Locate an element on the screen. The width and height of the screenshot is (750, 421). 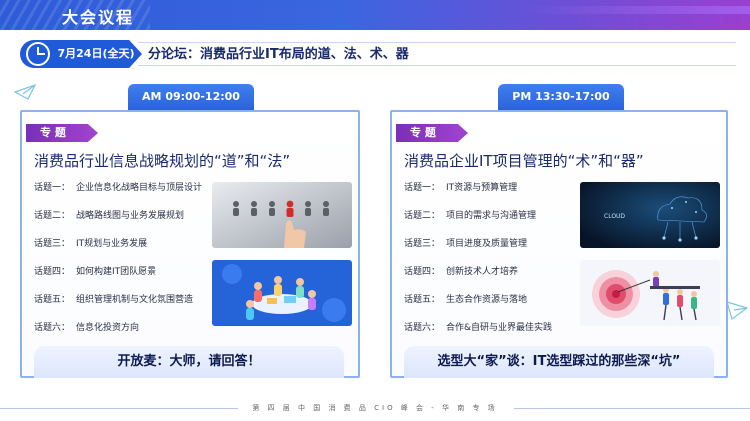
topic-text: IT规划与业务发展 is located at coordinates (112, 244).